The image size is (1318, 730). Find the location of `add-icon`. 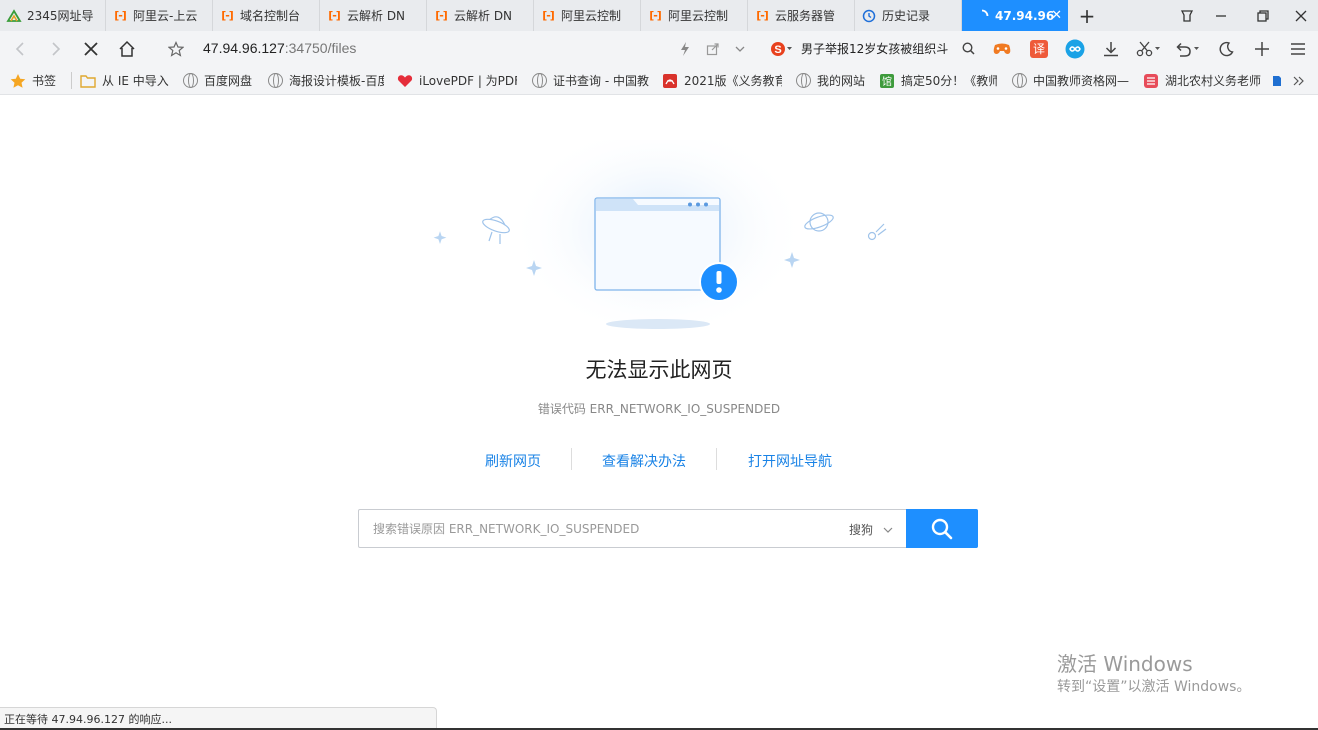

add-icon is located at coordinates (1262, 48).